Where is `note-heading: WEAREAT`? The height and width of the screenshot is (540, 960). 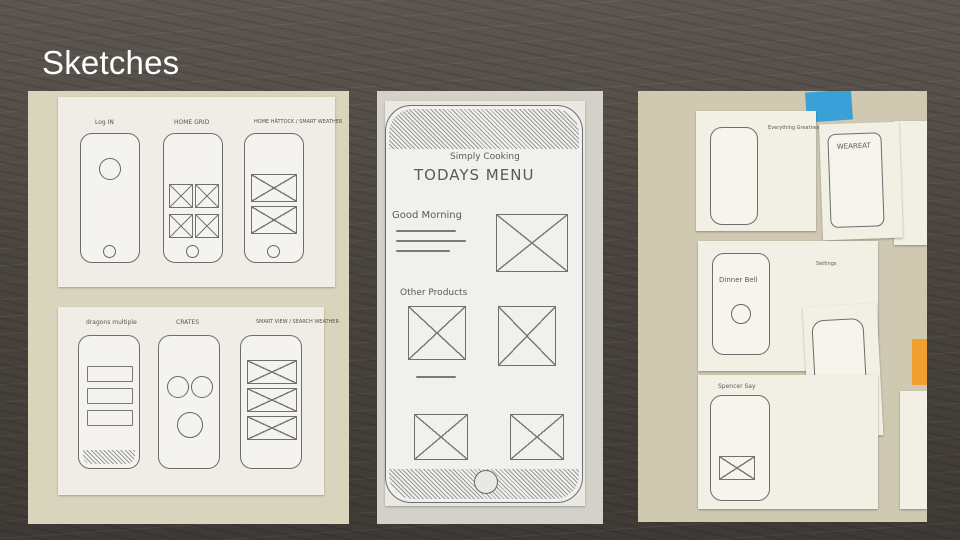
note-heading: WEAREAT is located at coordinates (853, 146).